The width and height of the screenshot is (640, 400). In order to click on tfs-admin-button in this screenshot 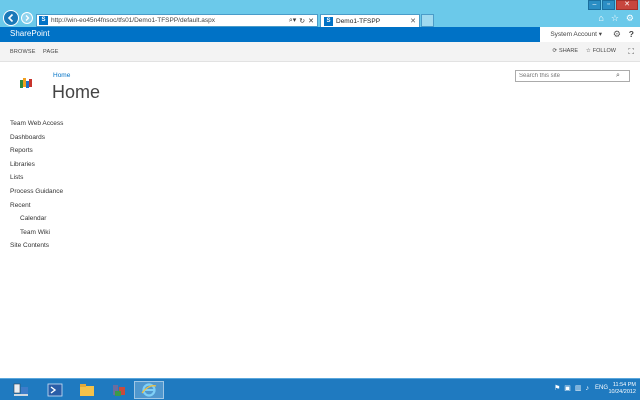, I will do `click(119, 390)`.